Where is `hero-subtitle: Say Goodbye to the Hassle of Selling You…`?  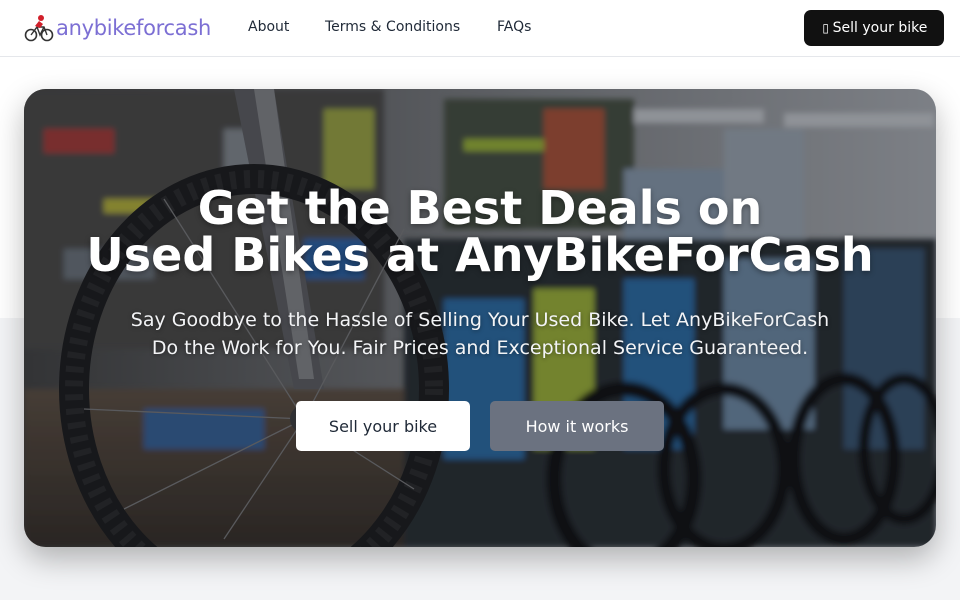
hero-subtitle: Say Goodbye to the Hassle of Selling You… is located at coordinates (480, 334).